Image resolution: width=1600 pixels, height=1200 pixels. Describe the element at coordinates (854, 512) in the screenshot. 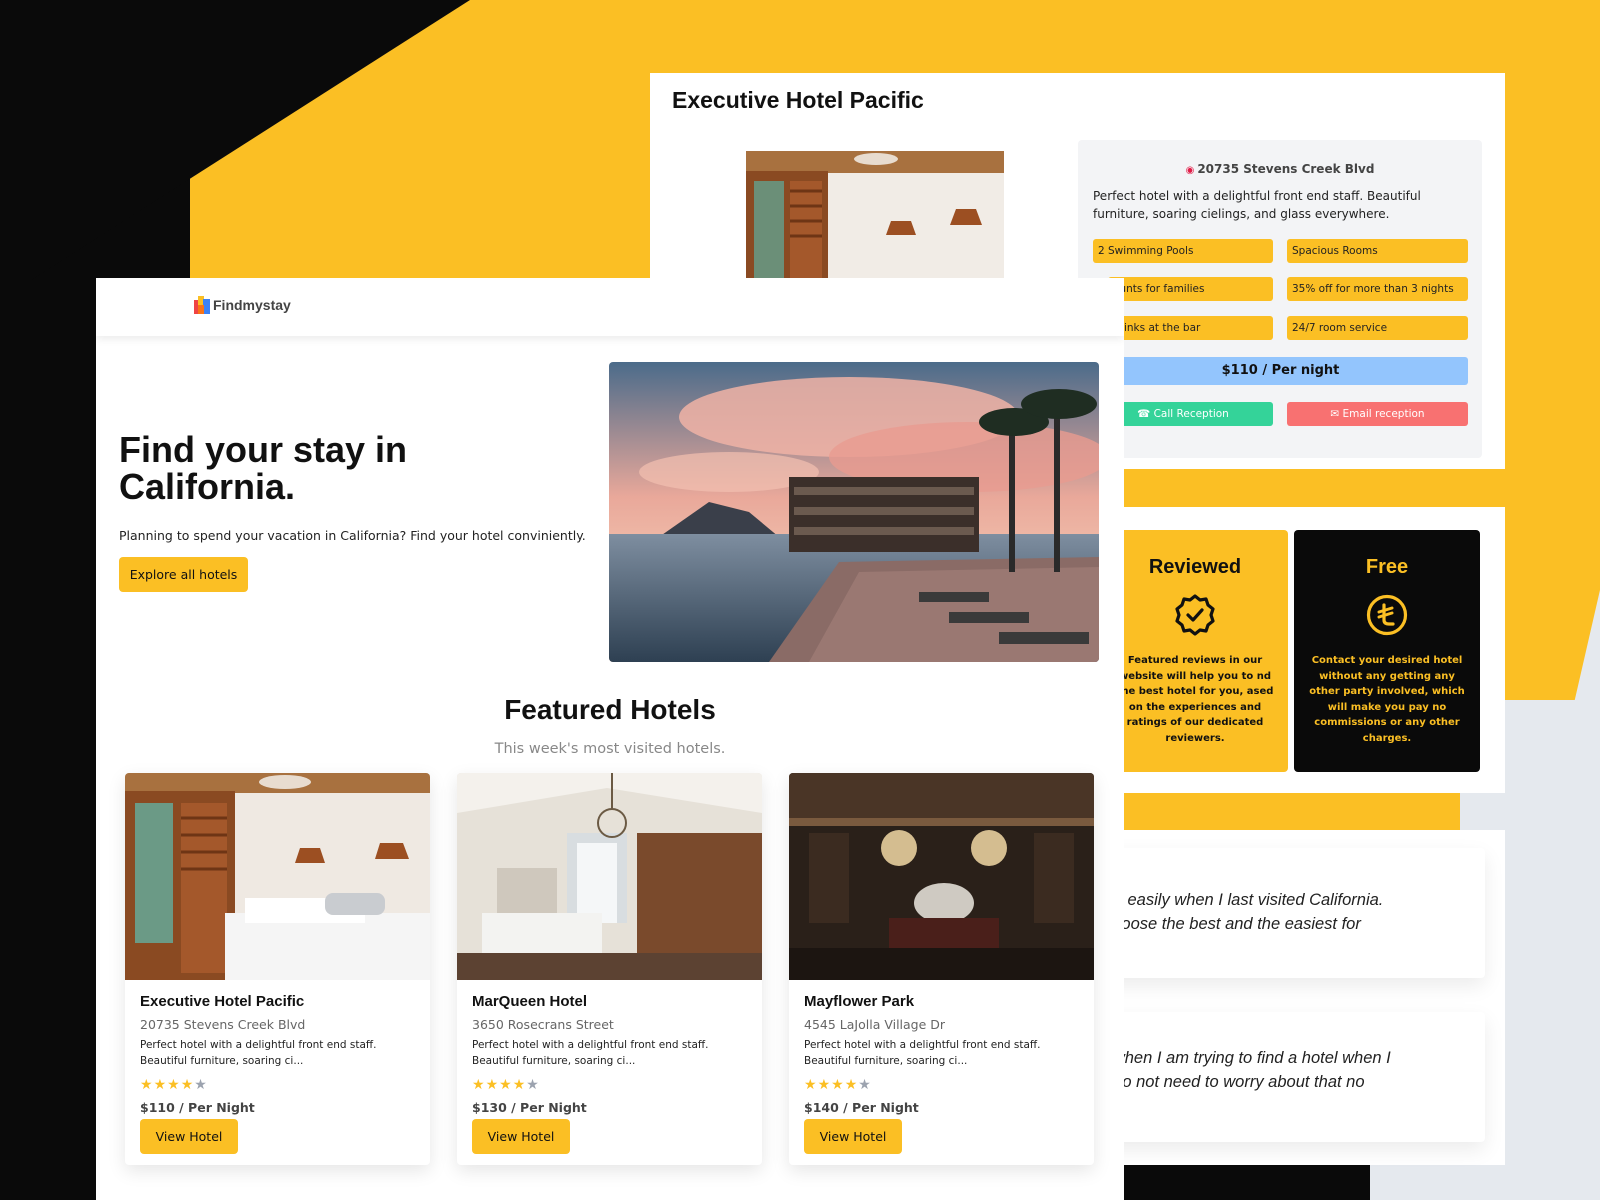

I see `hero-resort-image` at that location.